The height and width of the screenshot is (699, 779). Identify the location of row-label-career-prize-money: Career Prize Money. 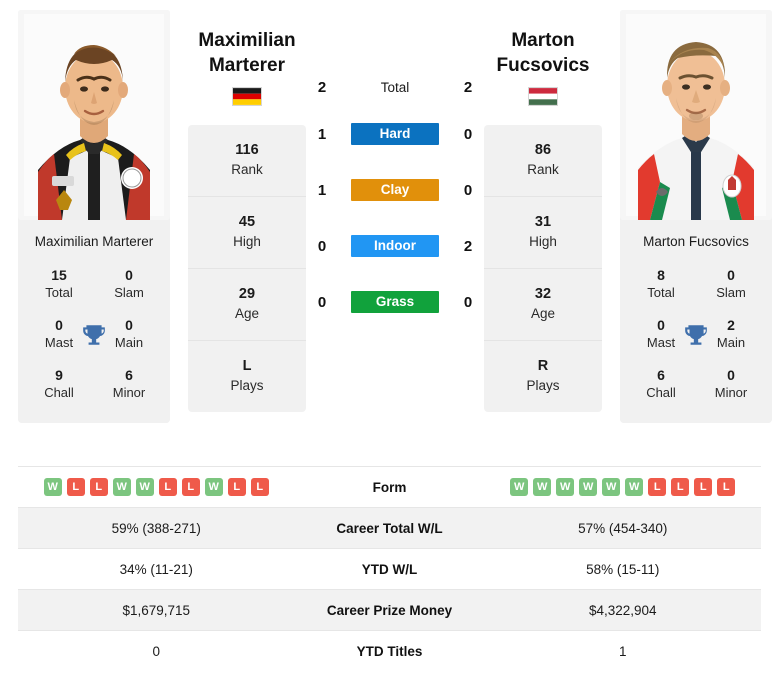
(389, 610).